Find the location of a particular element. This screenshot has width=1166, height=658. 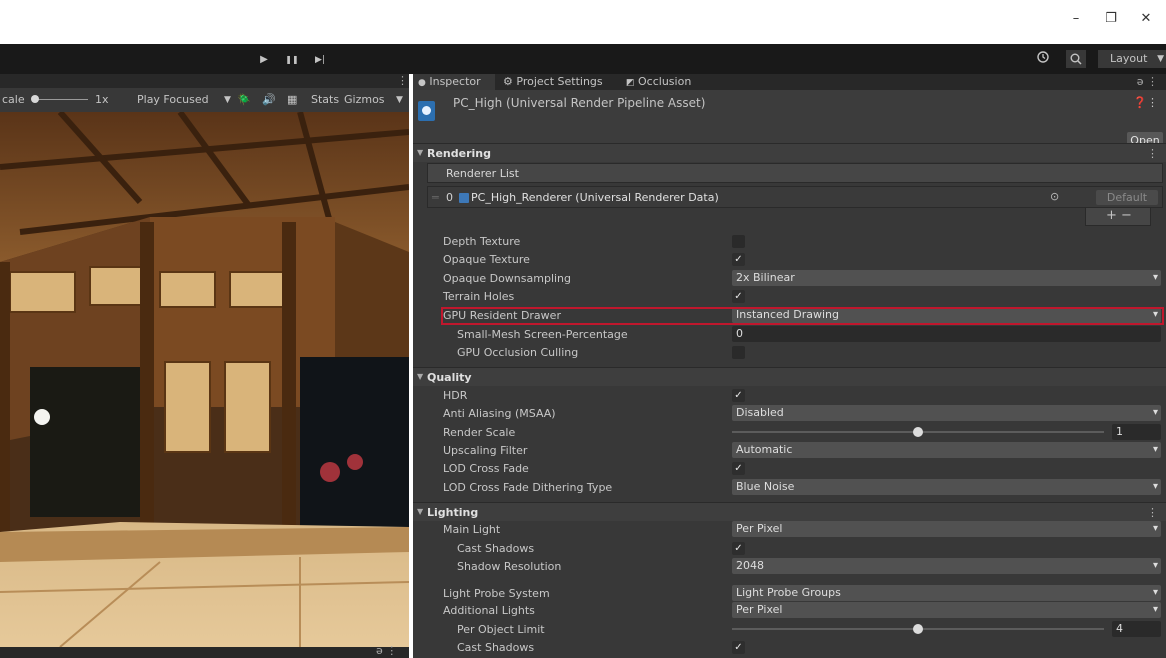

gizmos-button: Gizmos is located at coordinates (364, 100).